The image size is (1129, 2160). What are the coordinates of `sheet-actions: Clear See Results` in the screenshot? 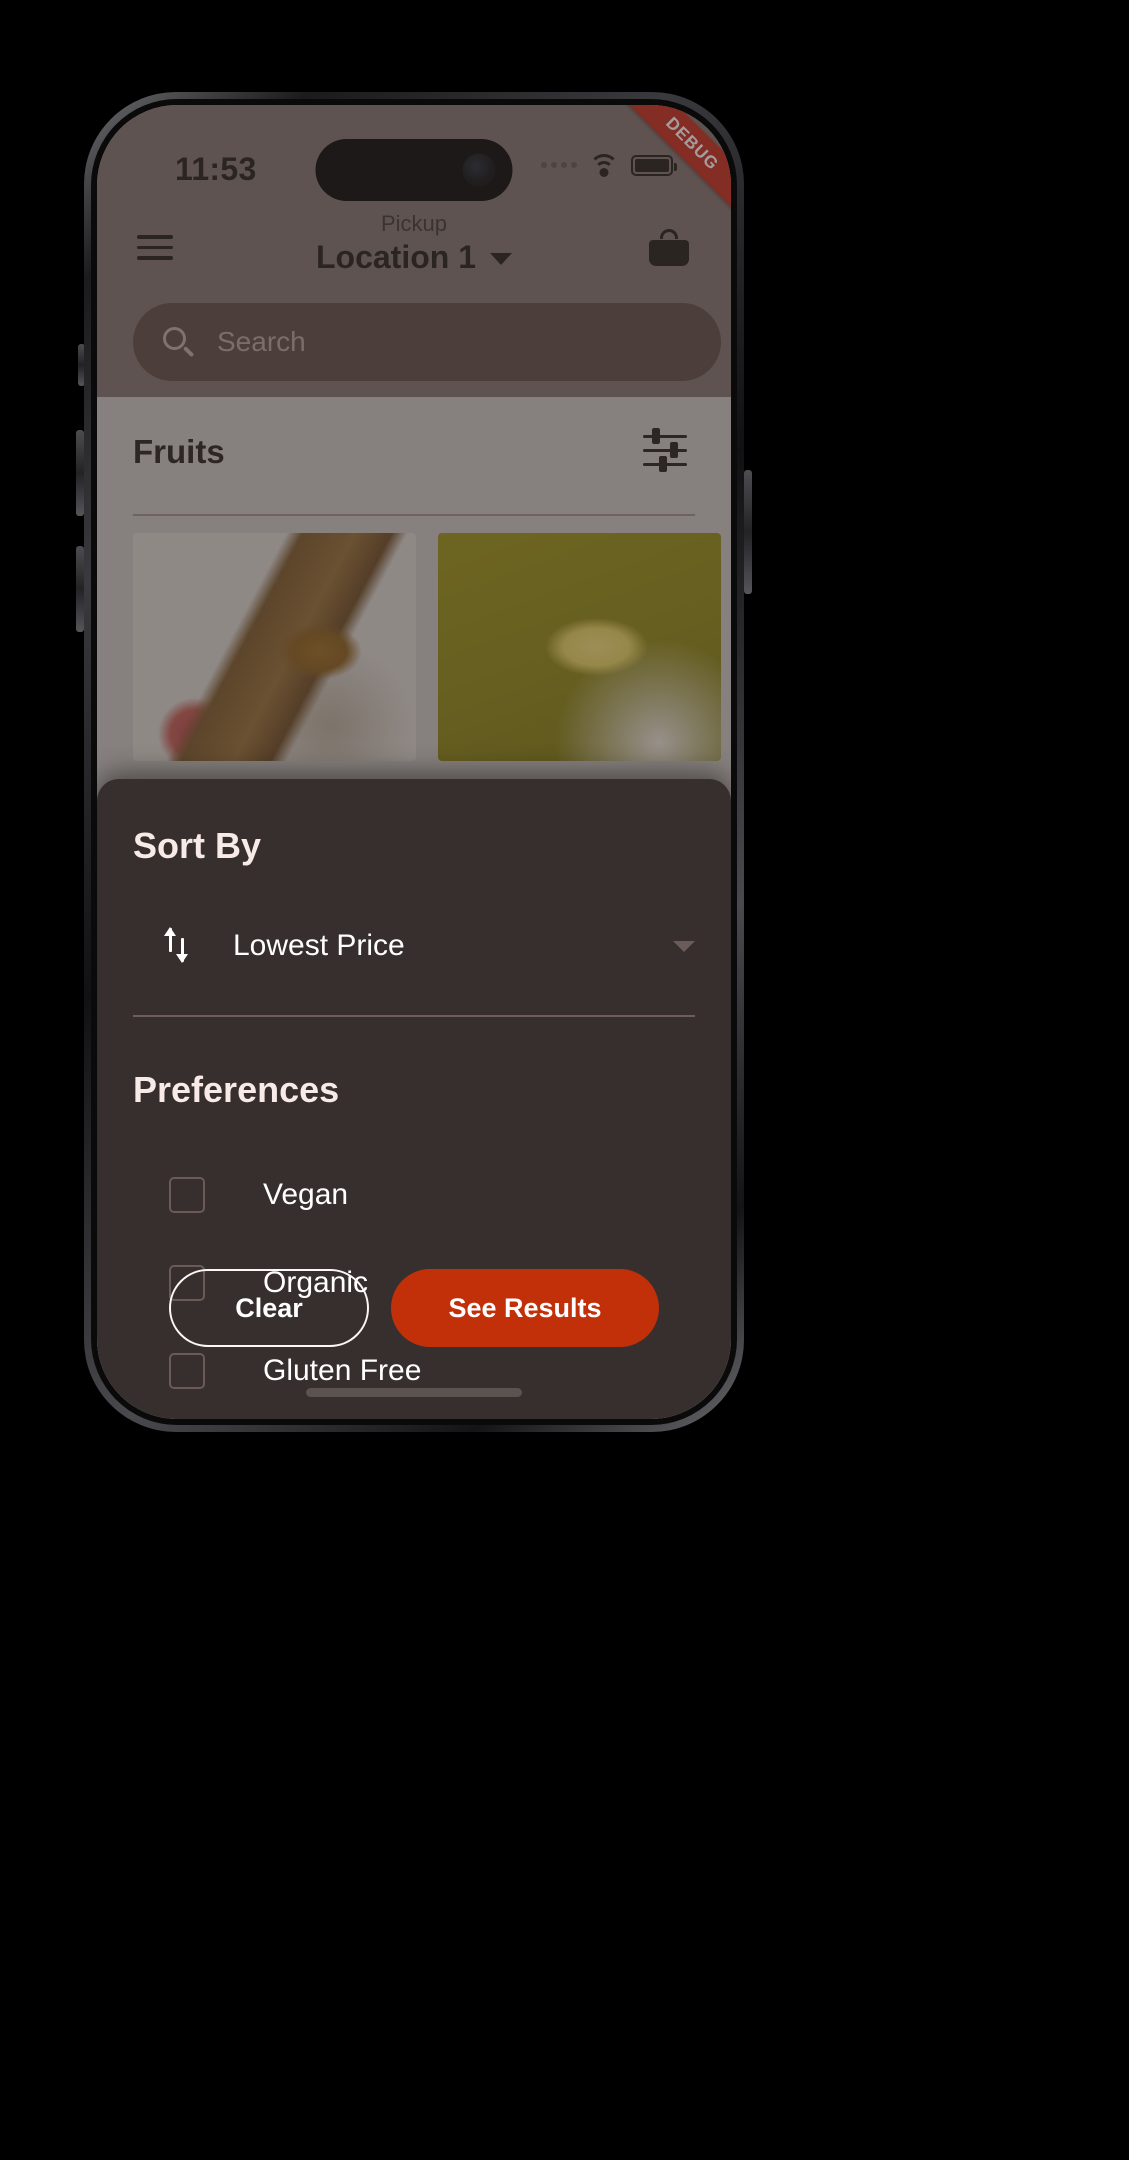 It's located at (414, 1308).